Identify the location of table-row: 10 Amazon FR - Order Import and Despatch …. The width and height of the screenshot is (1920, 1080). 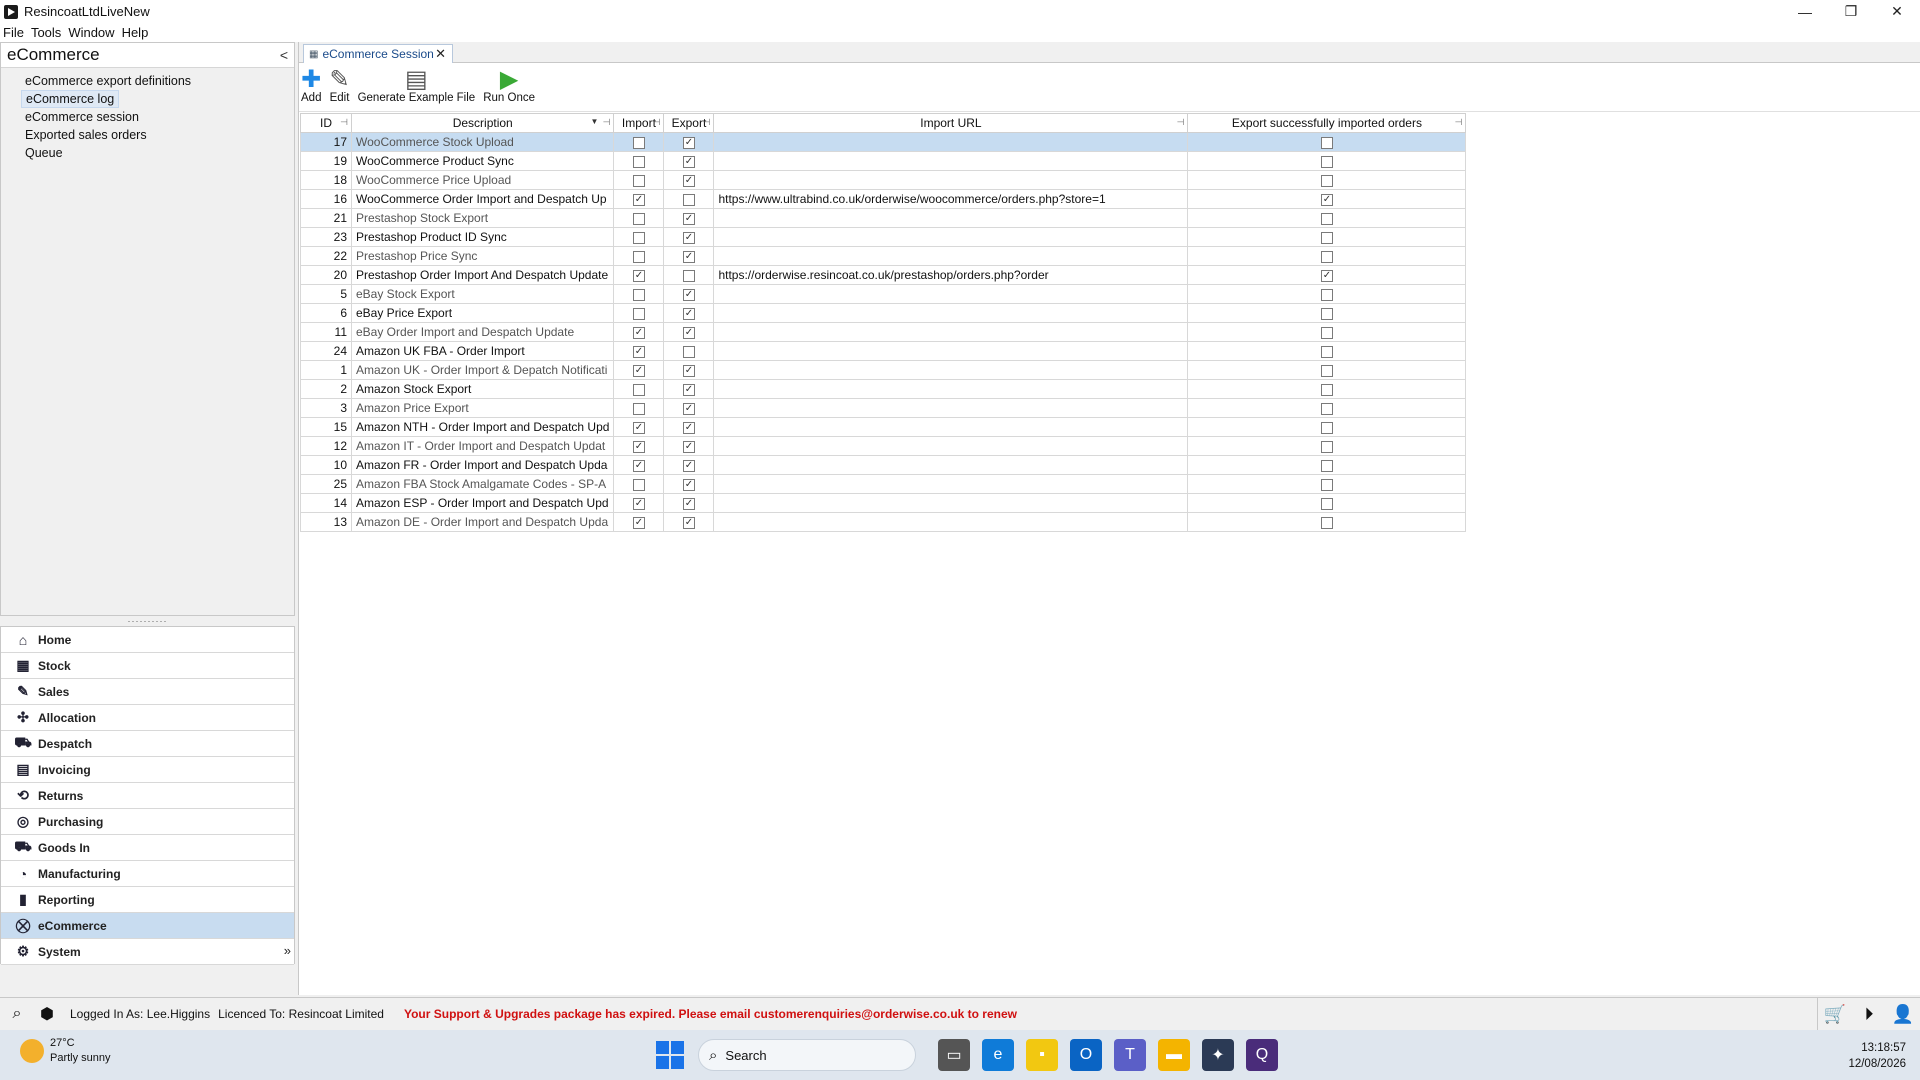
(883, 465).